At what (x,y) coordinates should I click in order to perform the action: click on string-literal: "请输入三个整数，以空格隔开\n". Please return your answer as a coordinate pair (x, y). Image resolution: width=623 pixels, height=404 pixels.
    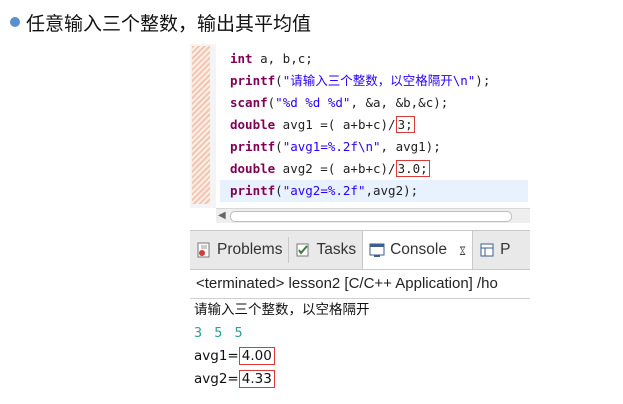
    Looking at the image, I should click on (379, 80).